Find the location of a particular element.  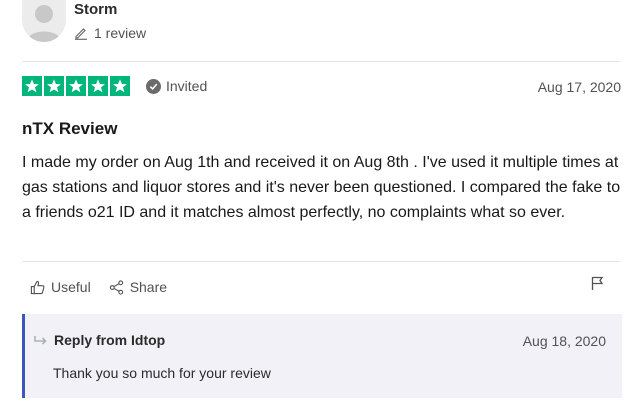

review-actions: Useful Share is located at coordinates (98, 287).